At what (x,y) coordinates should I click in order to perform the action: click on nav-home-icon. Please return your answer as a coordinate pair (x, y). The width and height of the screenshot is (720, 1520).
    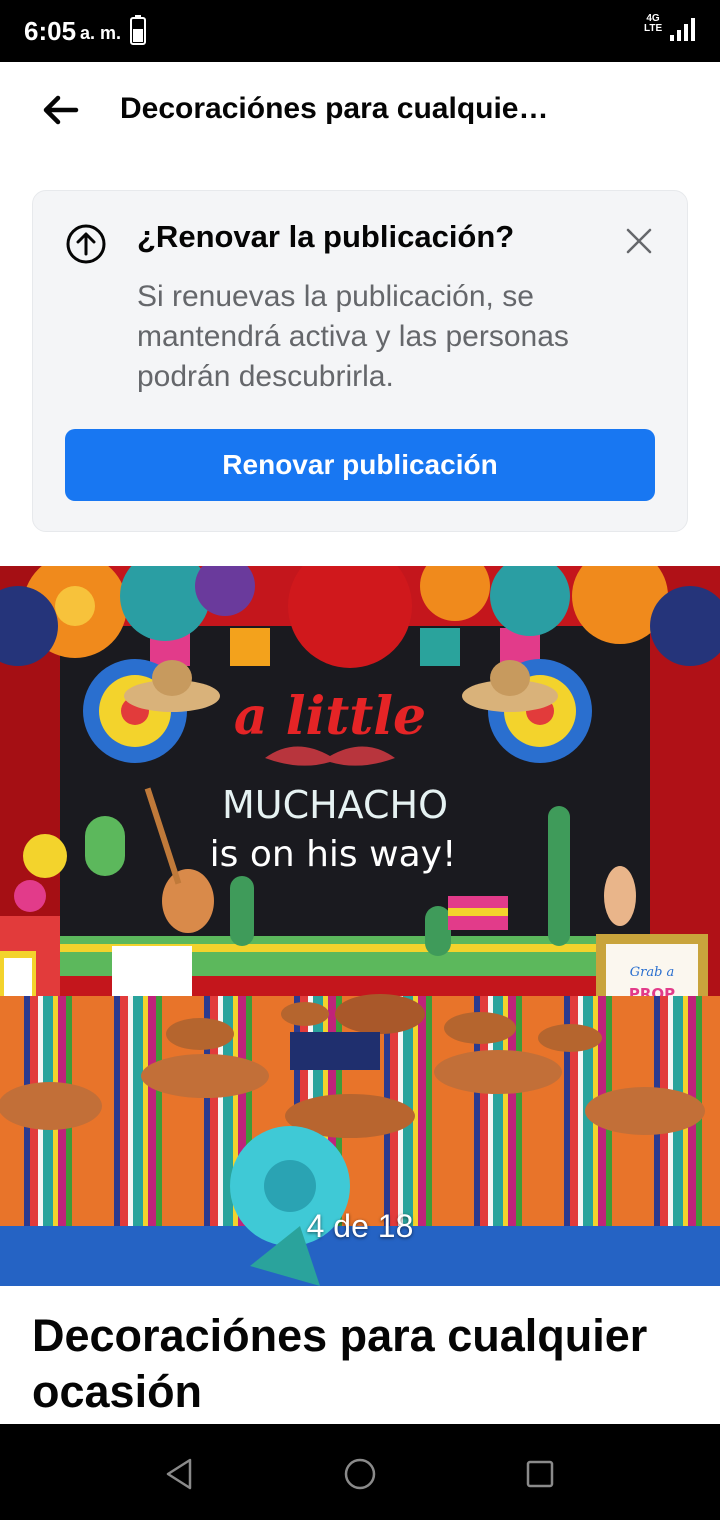
    Looking at the image, I should click on (360, 1474).